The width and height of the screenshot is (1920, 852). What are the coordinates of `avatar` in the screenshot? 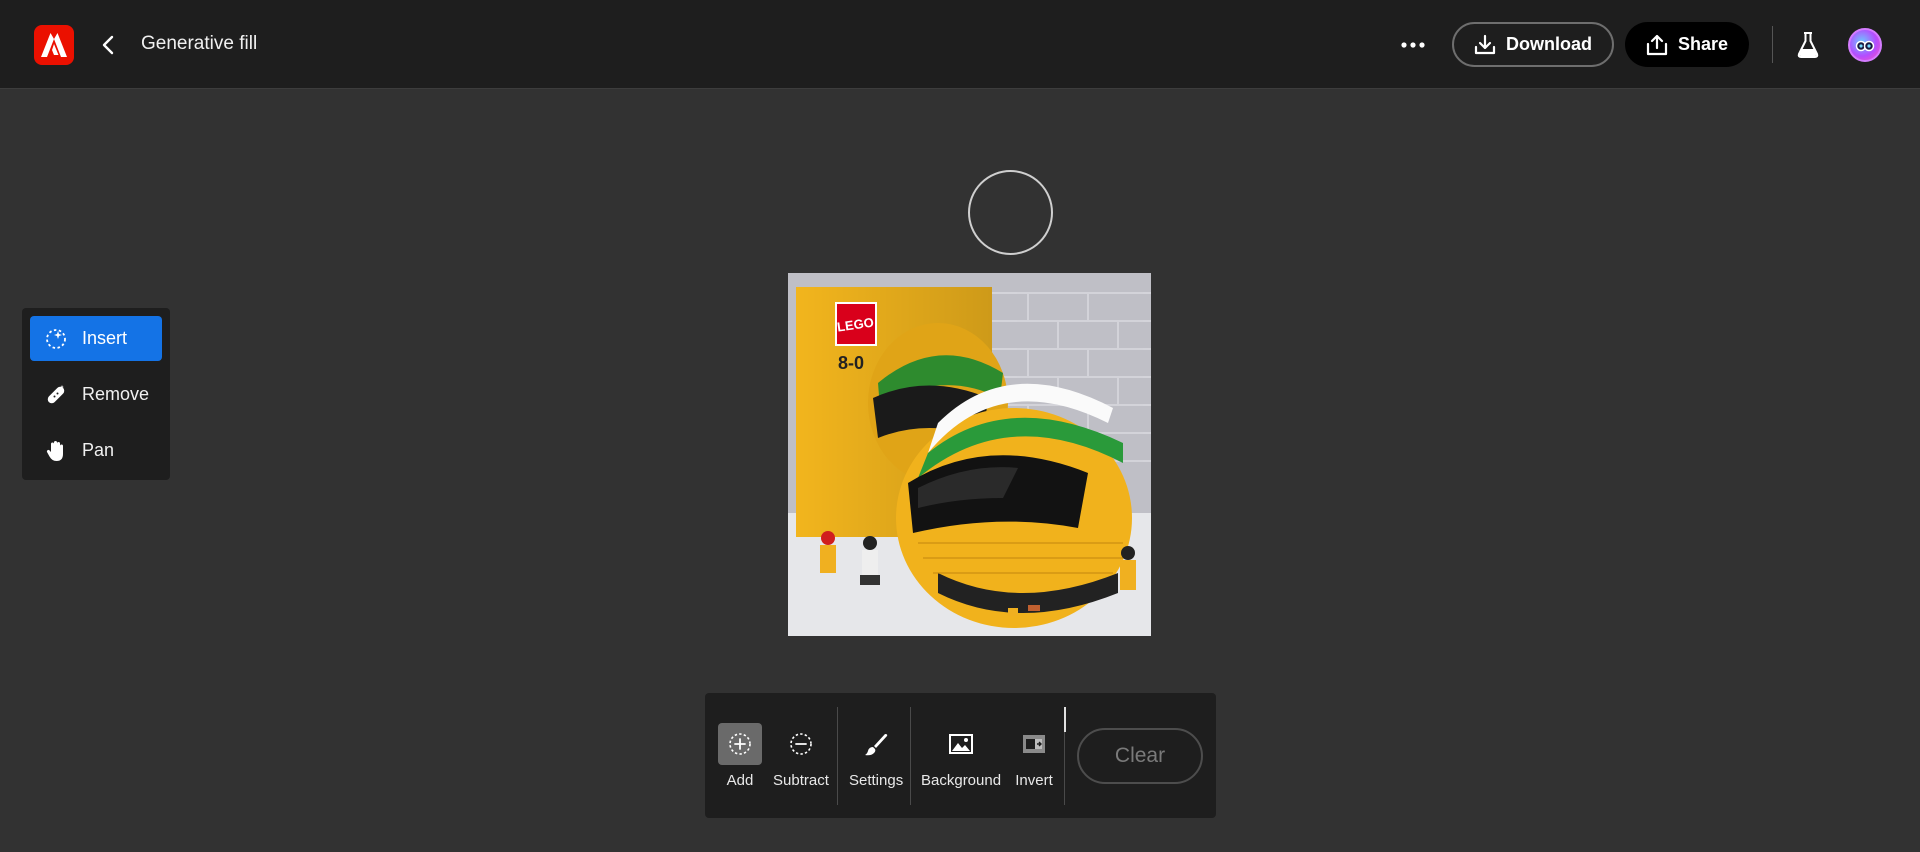 It's located at (1865, 45).